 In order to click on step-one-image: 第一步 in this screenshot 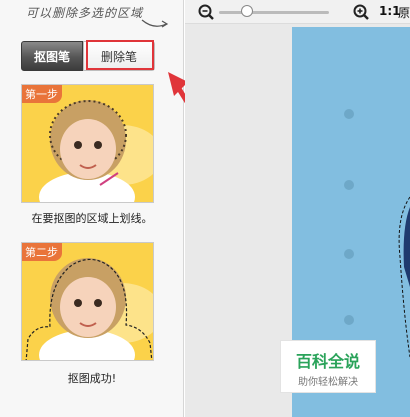, I will do `click(87, 143)`.